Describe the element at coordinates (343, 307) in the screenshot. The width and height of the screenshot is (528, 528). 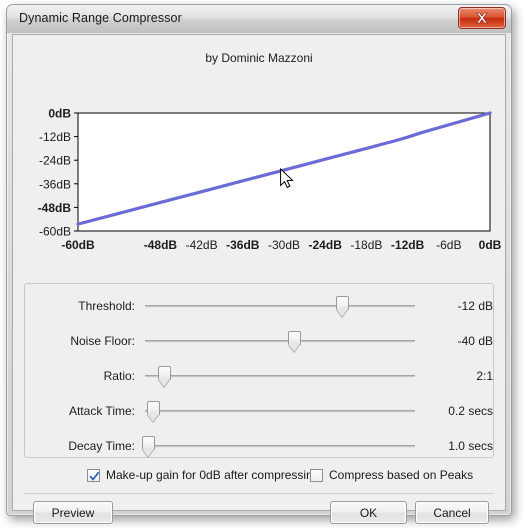
I see `slider-thumb-threshold` at that location.